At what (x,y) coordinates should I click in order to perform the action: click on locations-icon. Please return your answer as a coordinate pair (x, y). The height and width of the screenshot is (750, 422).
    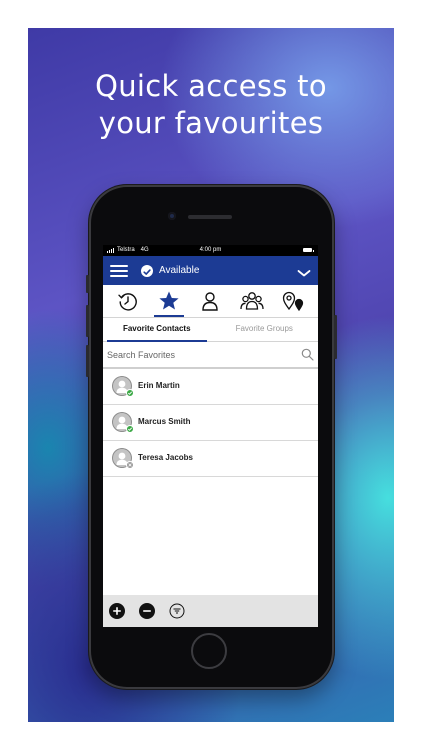
    Looking at the image, I should click on (293, 301).